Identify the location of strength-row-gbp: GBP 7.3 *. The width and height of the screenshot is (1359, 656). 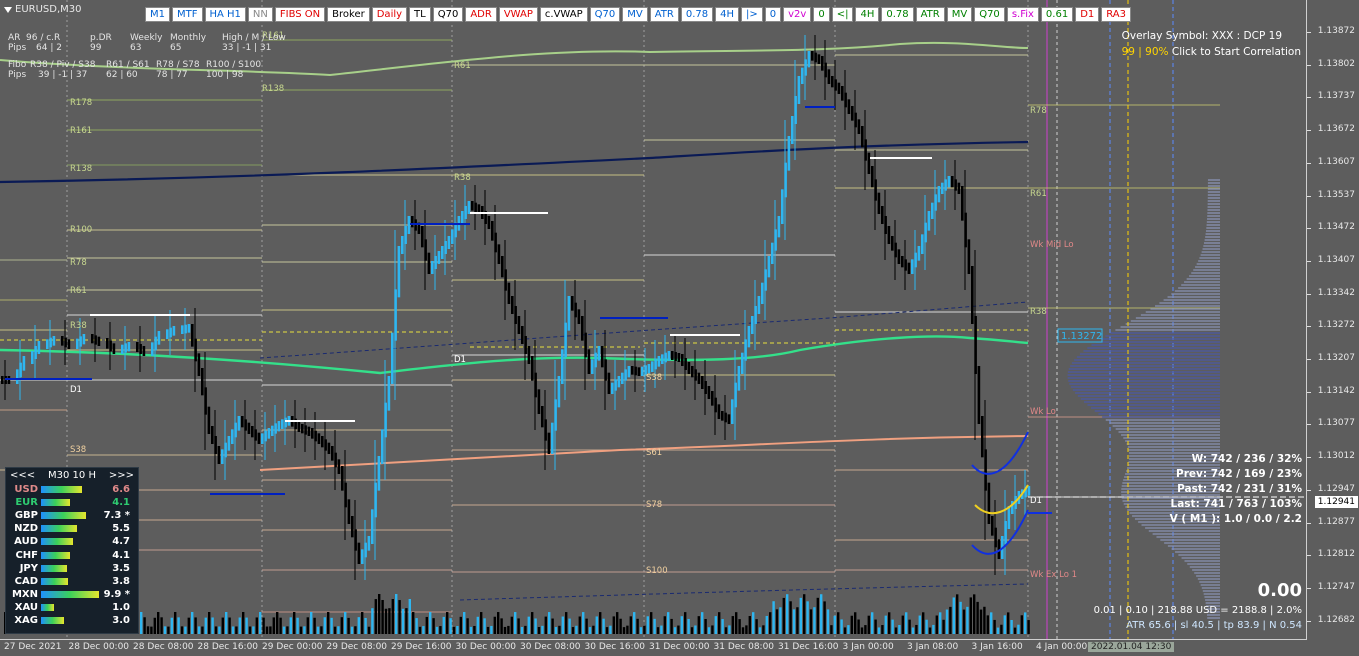
(72, 515).